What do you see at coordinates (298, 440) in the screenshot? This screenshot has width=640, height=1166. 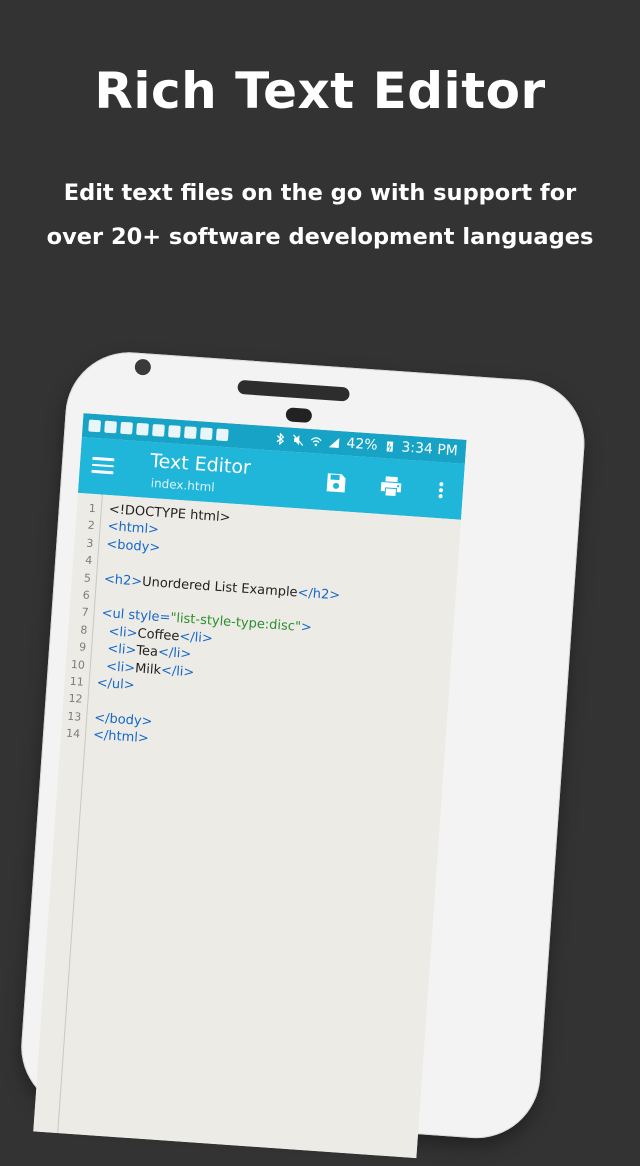 I see `mute-icon` at bounding box center [298, 440].